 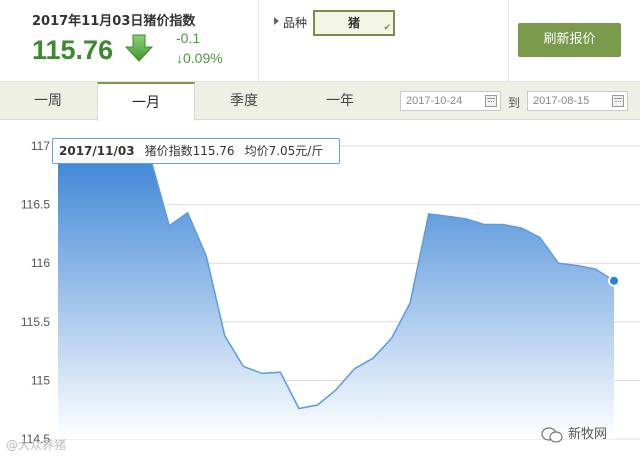 I want to click on down-arrow-icon, so click(x=139, y=48).